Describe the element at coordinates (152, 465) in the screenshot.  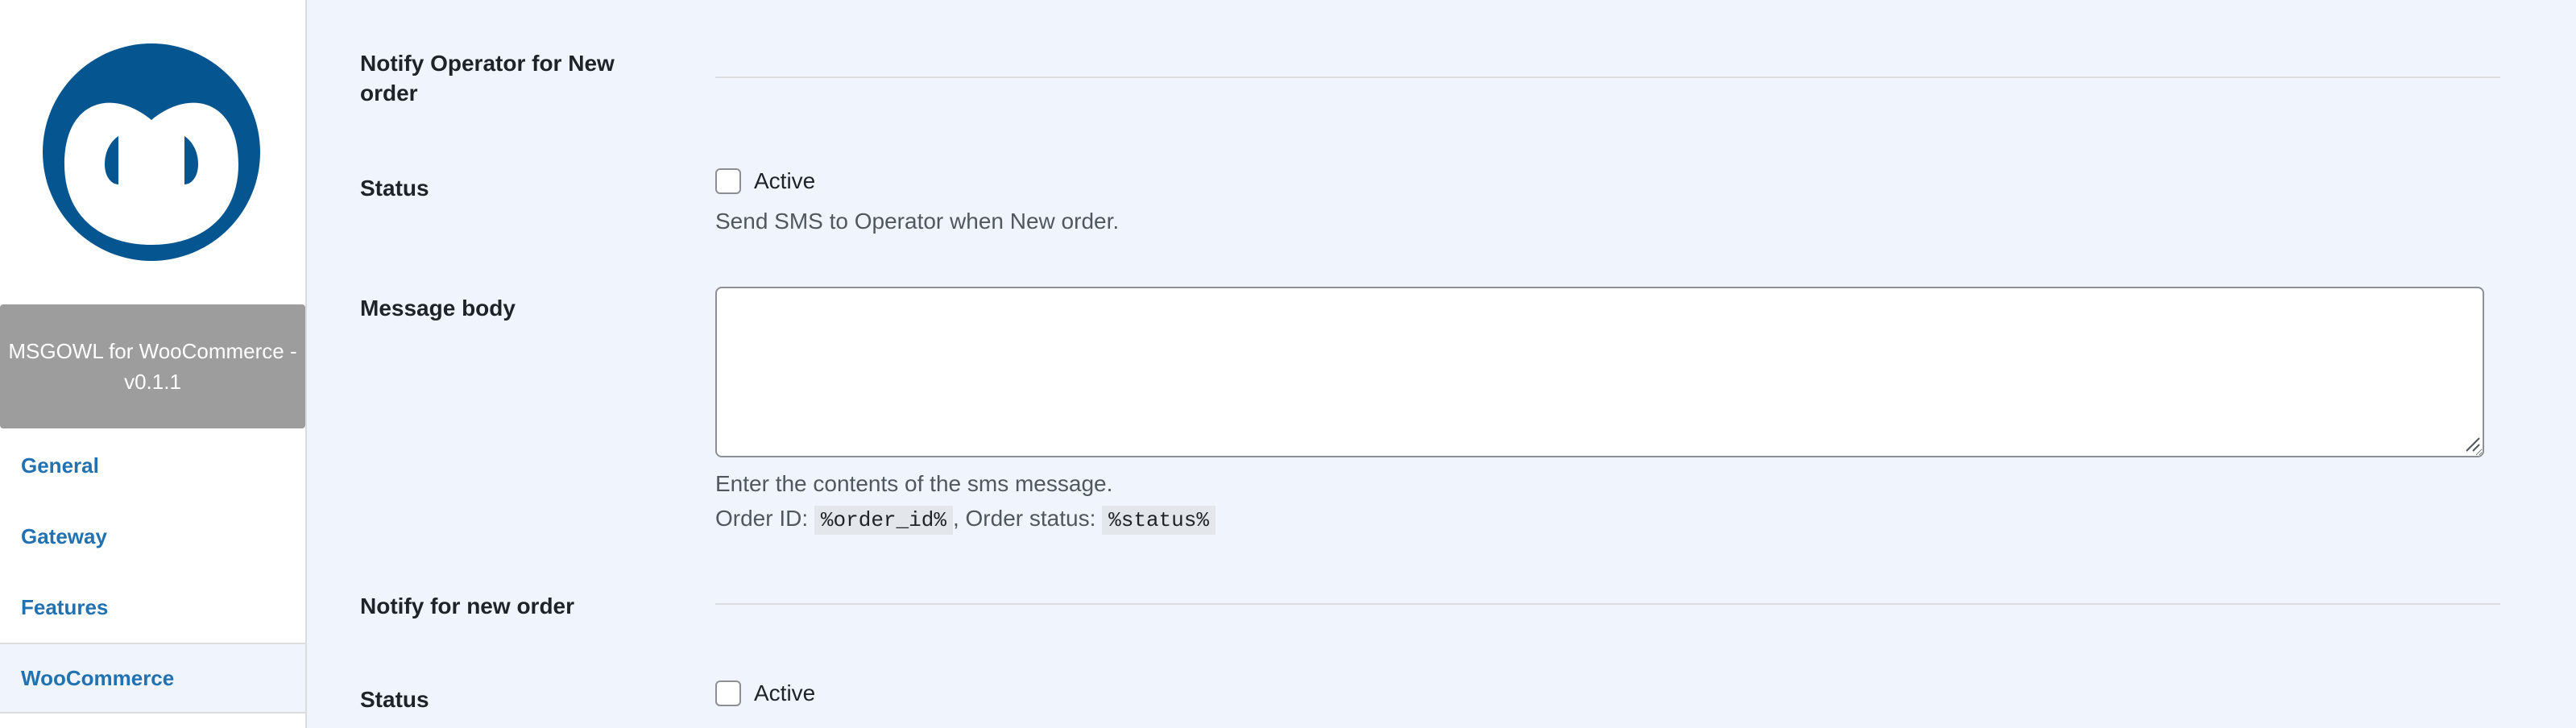
I see `sidebar-item-general: General` at that location.